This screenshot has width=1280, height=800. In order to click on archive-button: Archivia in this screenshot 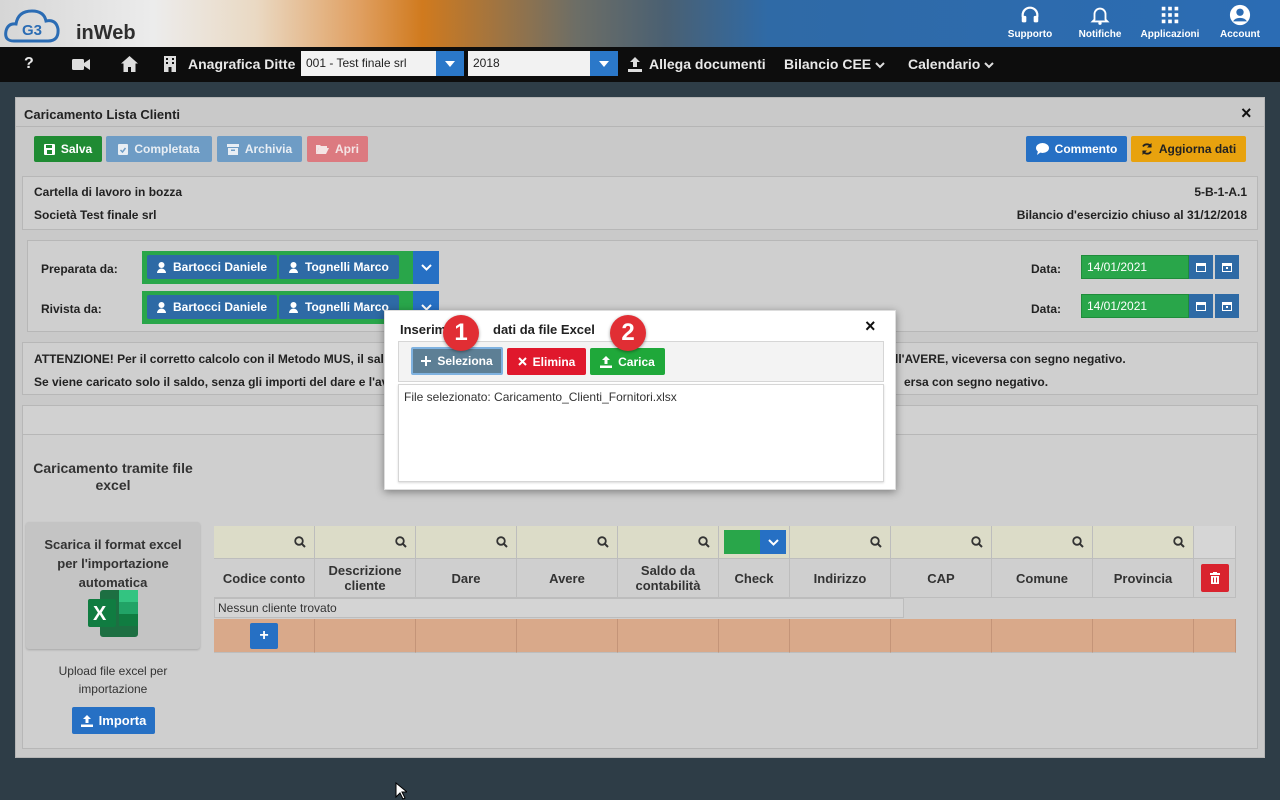, I will do `click(259, 149)`.